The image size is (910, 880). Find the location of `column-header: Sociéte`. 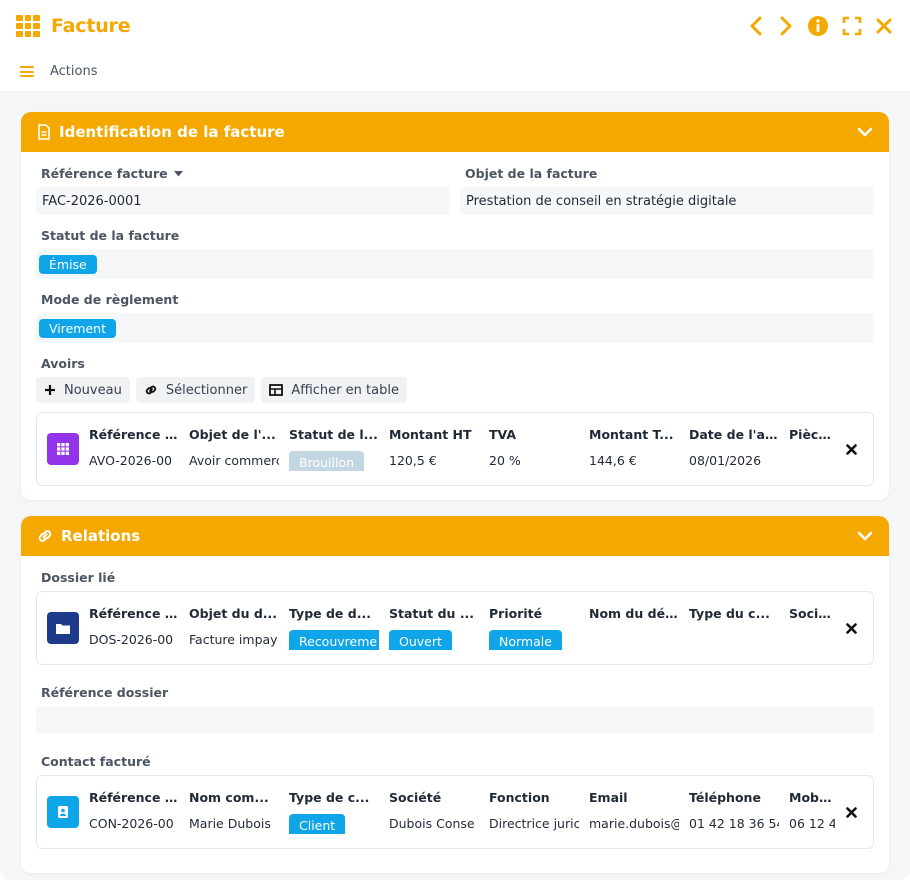

column-header: Sociéte is located at coordinates (812, 613).